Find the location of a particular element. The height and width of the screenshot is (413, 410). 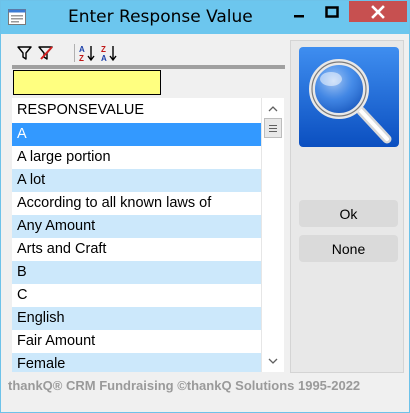

minimize-icon is located at coordinates (298, 15).